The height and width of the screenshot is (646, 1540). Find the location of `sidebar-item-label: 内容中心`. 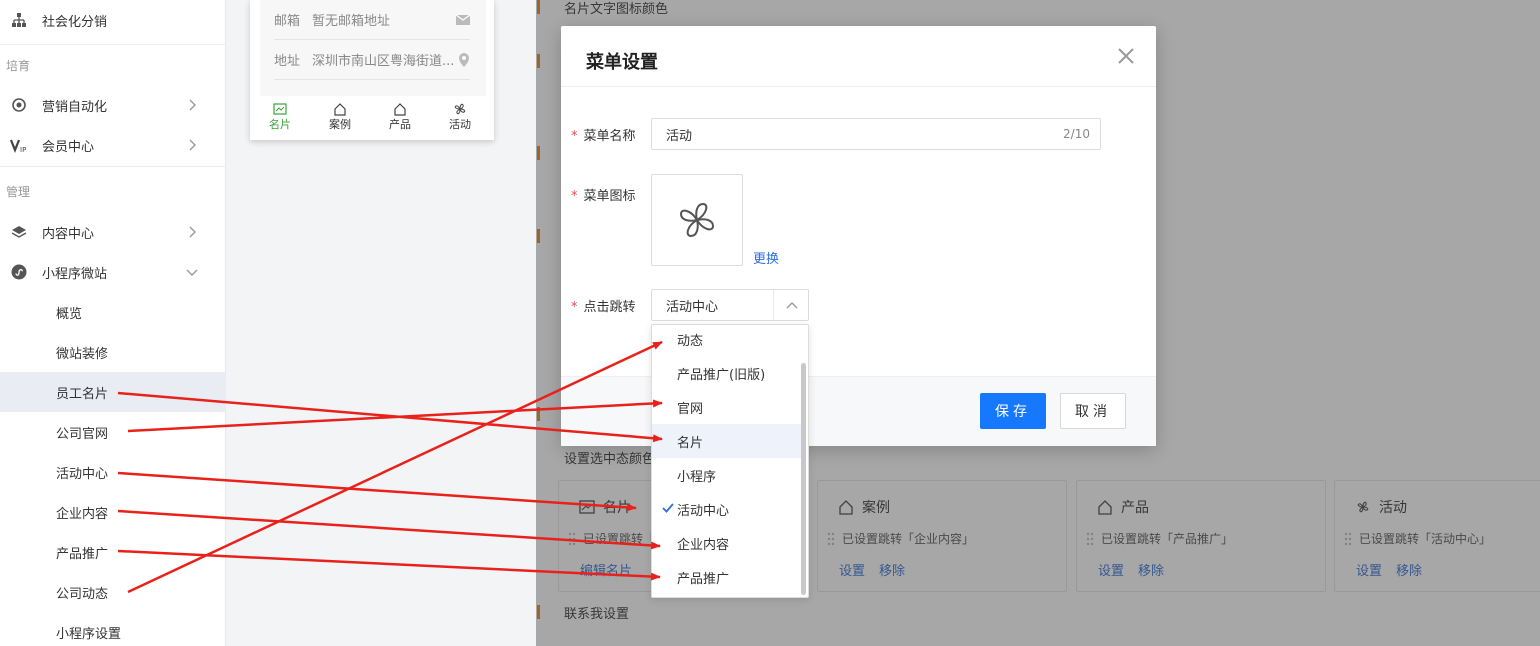

sidebar-item-label: 内容中心 is located at coordinates (68, 234).